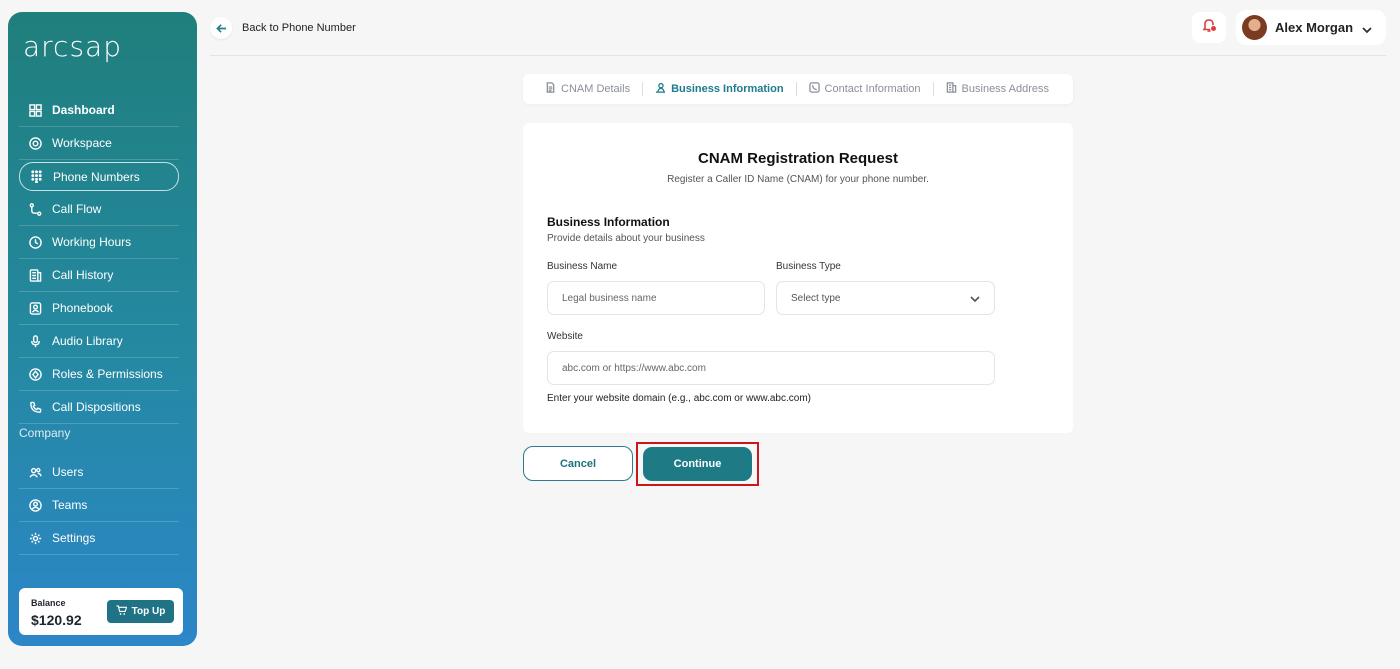 The width and height of the screenshot is (1400, 669). I want to click on sidebar-item-label: Call Dispositions, so click(96, 407).